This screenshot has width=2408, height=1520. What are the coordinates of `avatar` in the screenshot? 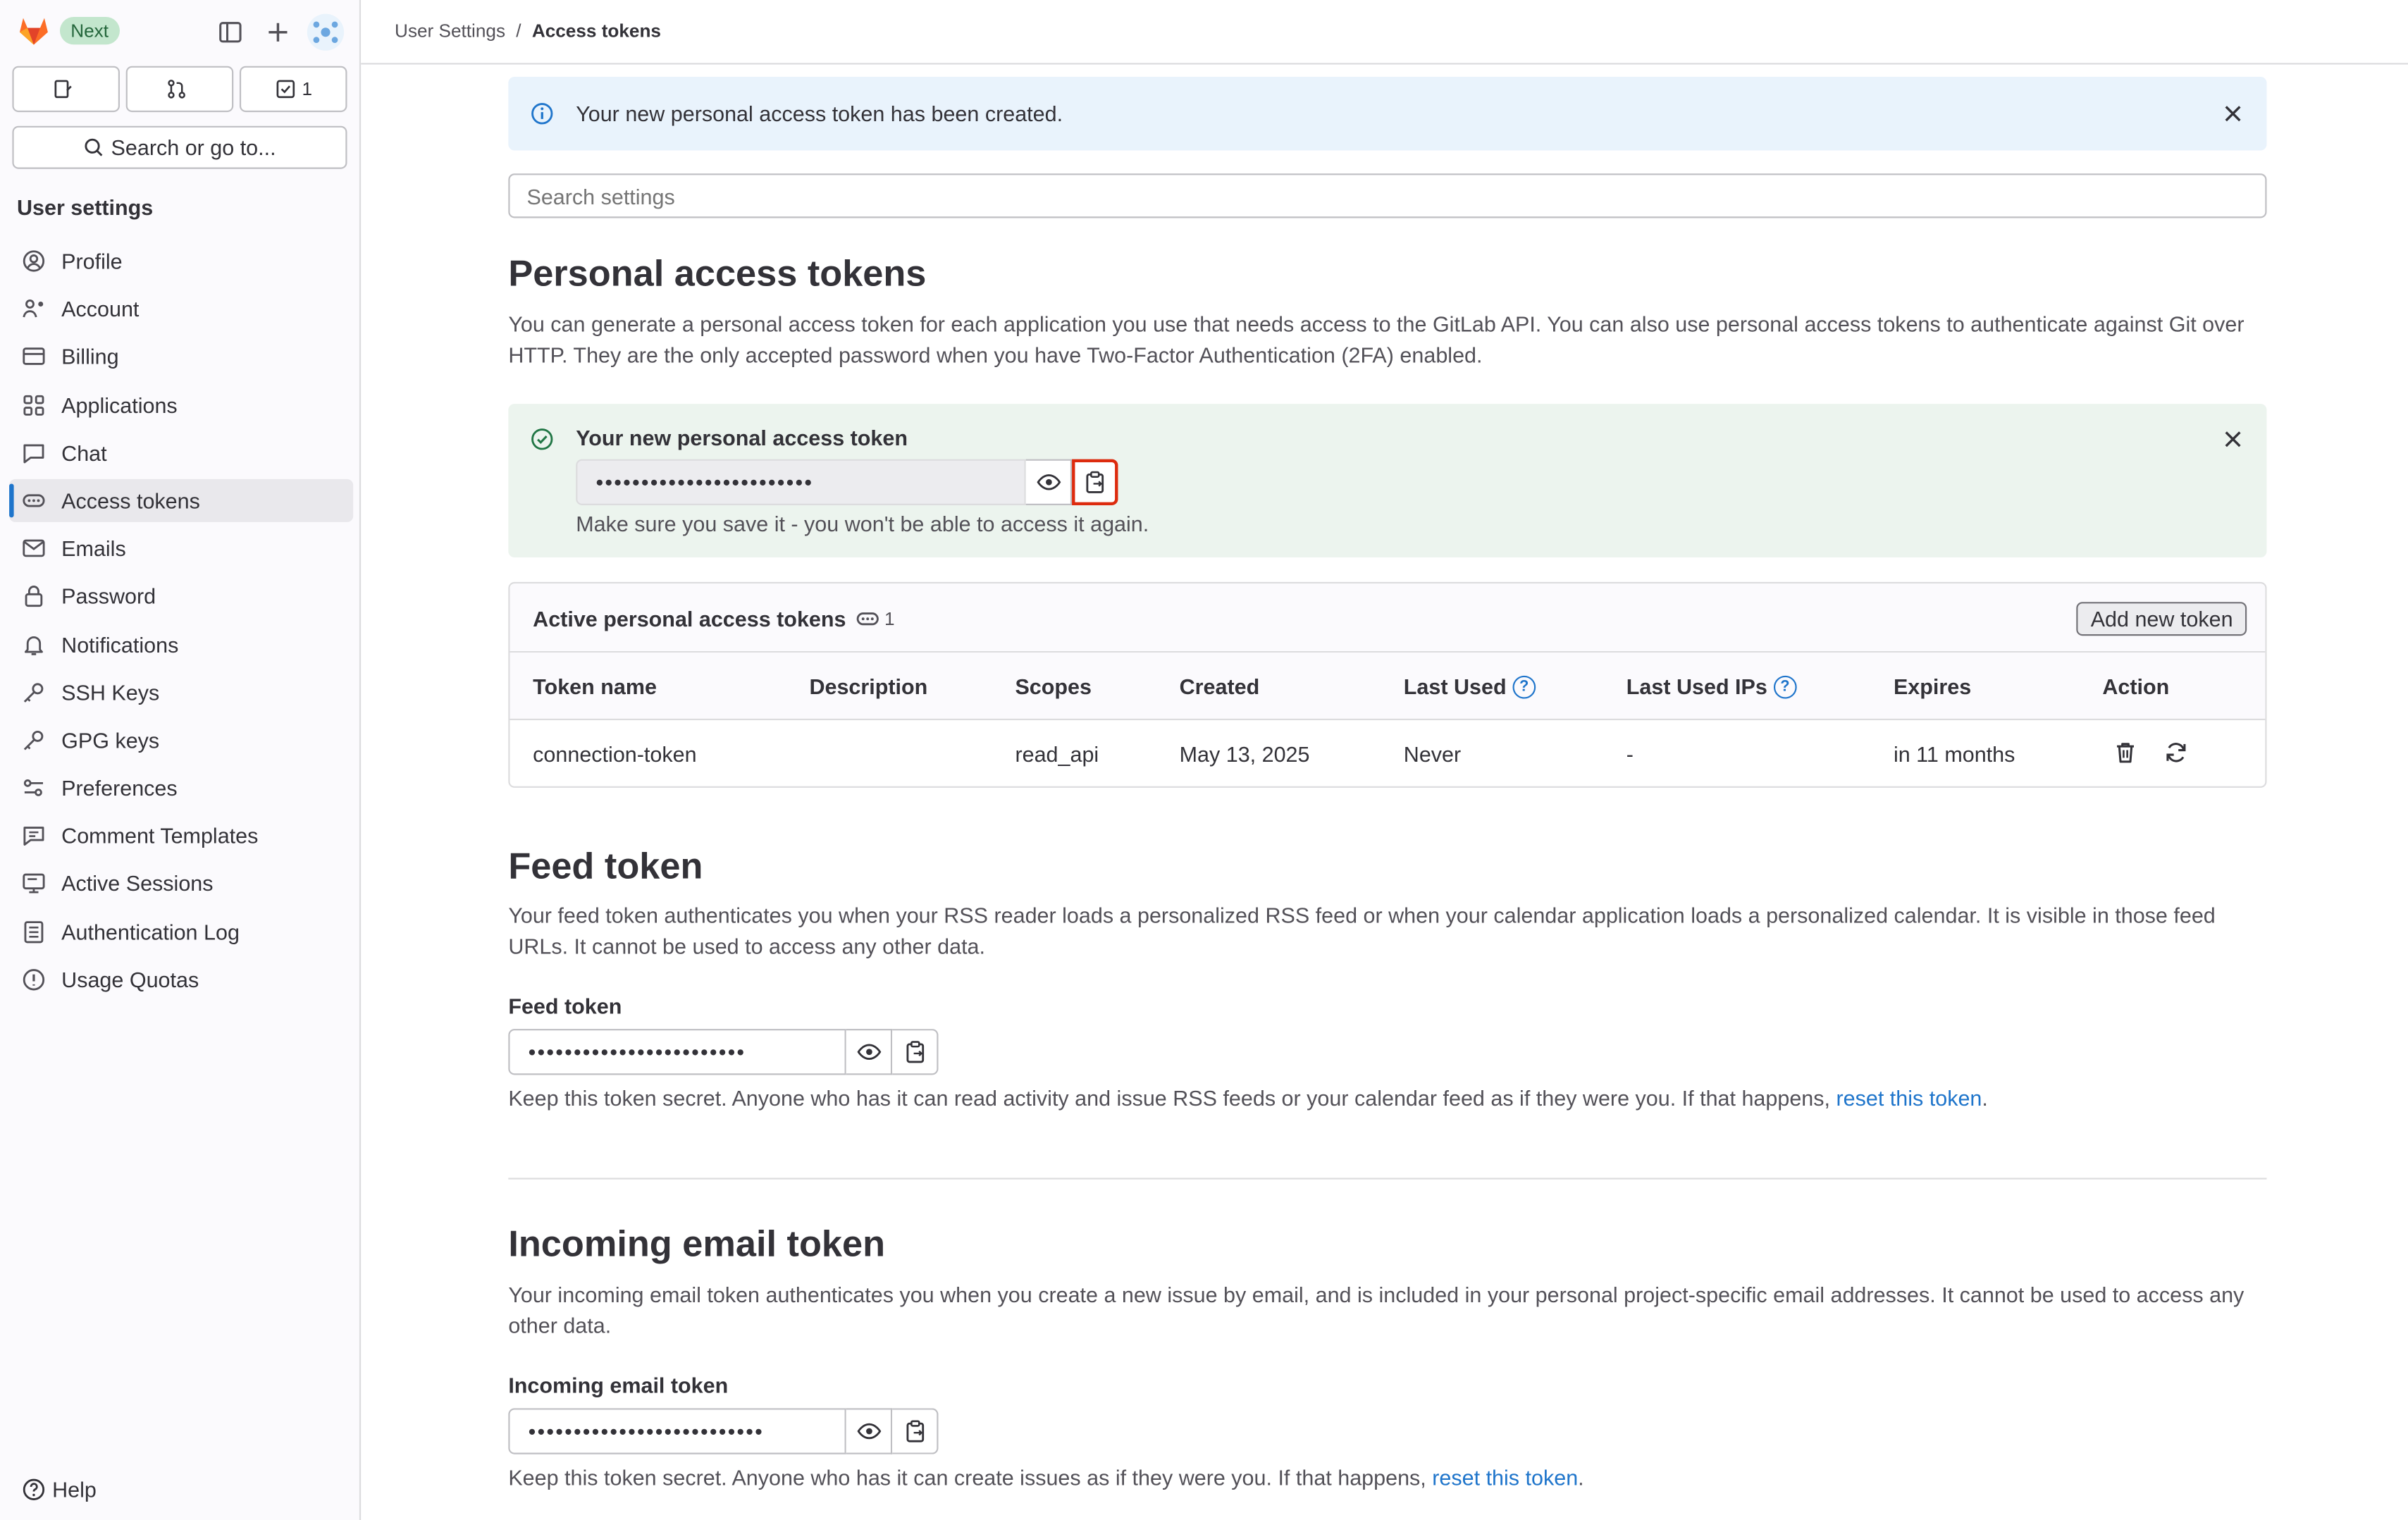 It's located at (326, 32).